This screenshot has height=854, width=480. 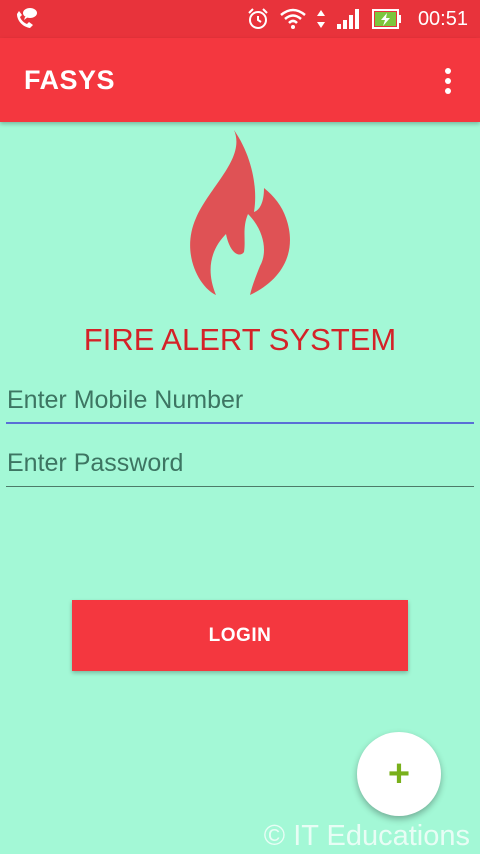 I want to click on overflow-menu-icon, so click(x=448, y=81).